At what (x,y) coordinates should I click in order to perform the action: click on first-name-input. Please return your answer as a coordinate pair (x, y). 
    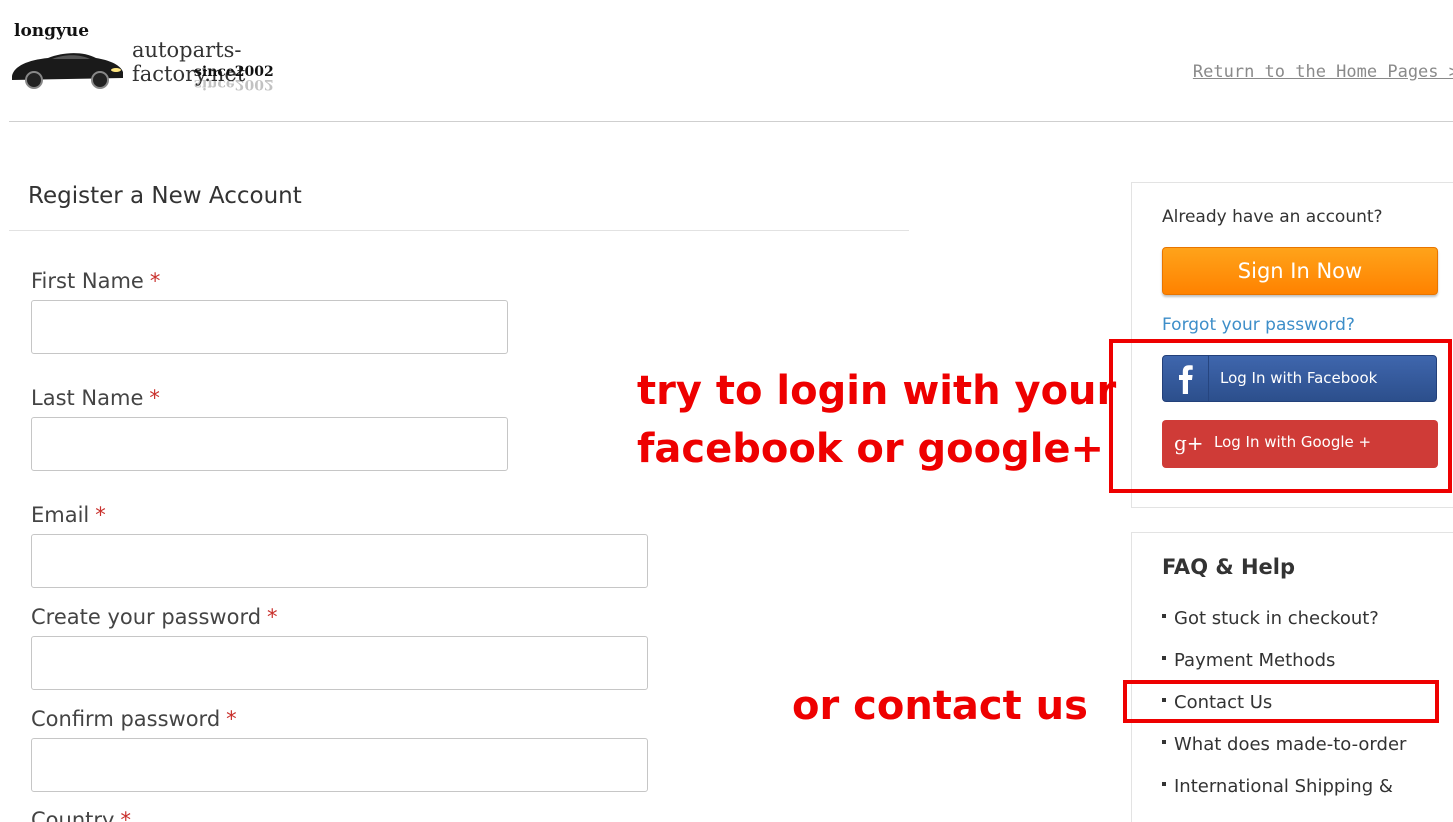
    Looking at the image, I should click on (269, 327).